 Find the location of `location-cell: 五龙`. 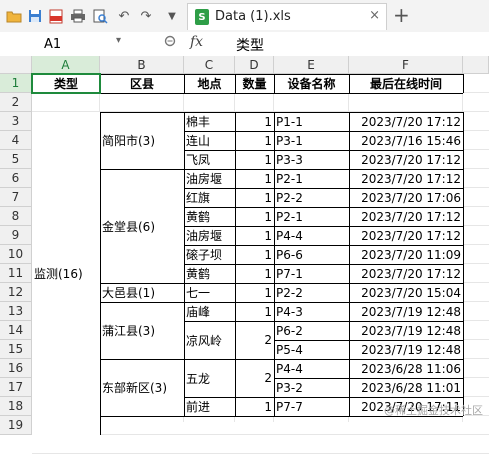

location-cell: 五龙 is located at coordinates (209, 378).